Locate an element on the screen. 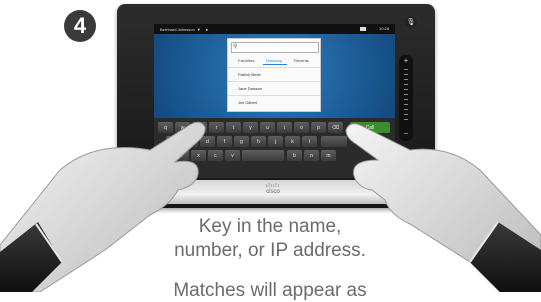 Image resolution: width=541 pixels, height=302 pixels. caption-line: Key in the name, is located at coordinates (270, 226).